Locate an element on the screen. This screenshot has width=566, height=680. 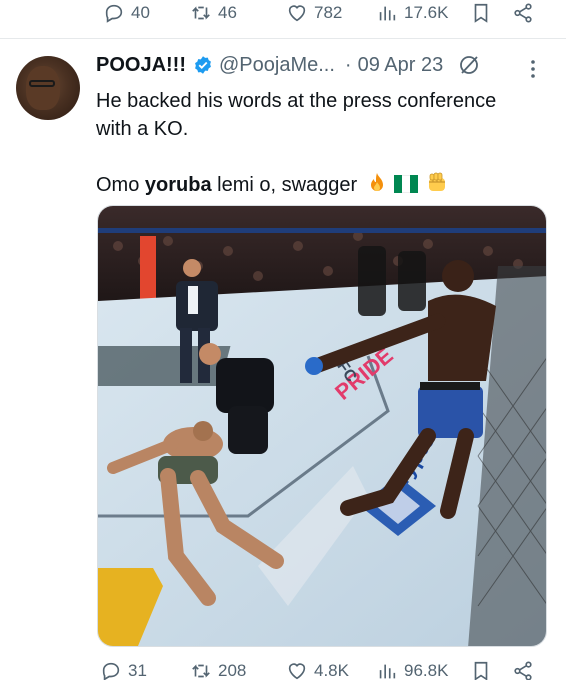
like-count: 782 is located at coordinates (328, 12).